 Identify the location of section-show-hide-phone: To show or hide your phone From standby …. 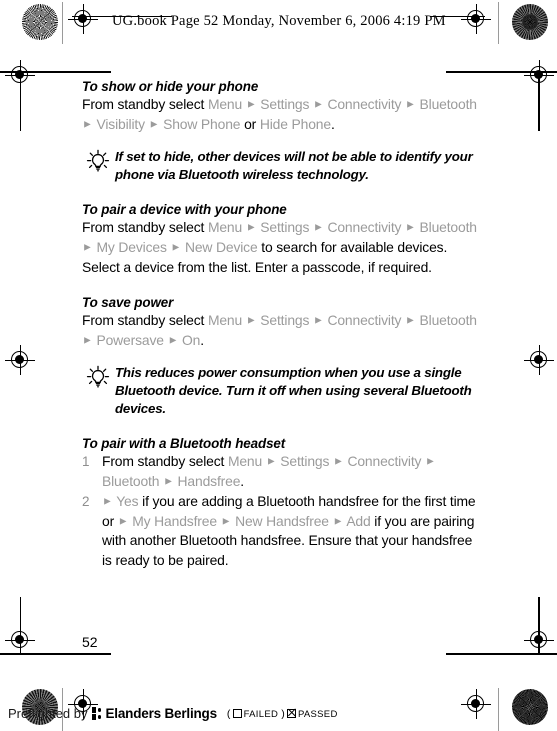
(282, 131).